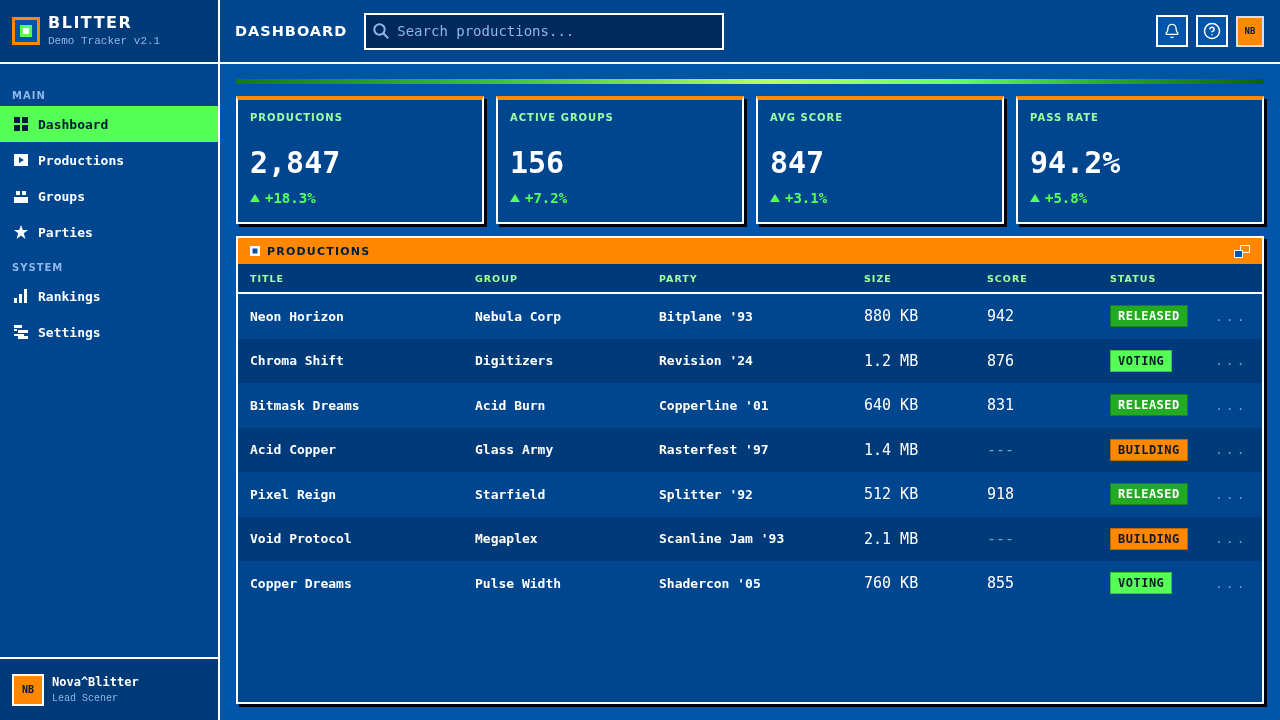 This screenshot has width=1280, height=720. What do you see at coordinates (891, 538) in the screenshot?
I see `table-cell: 2.1 MB` at bounding box center [891, 538].